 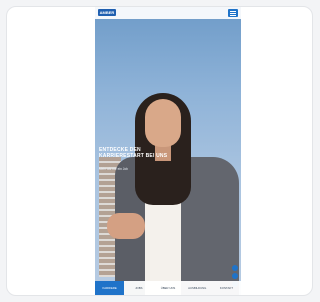 I want to click on nav-item-karriere: KARRIERE, so click(x=110, y=288).